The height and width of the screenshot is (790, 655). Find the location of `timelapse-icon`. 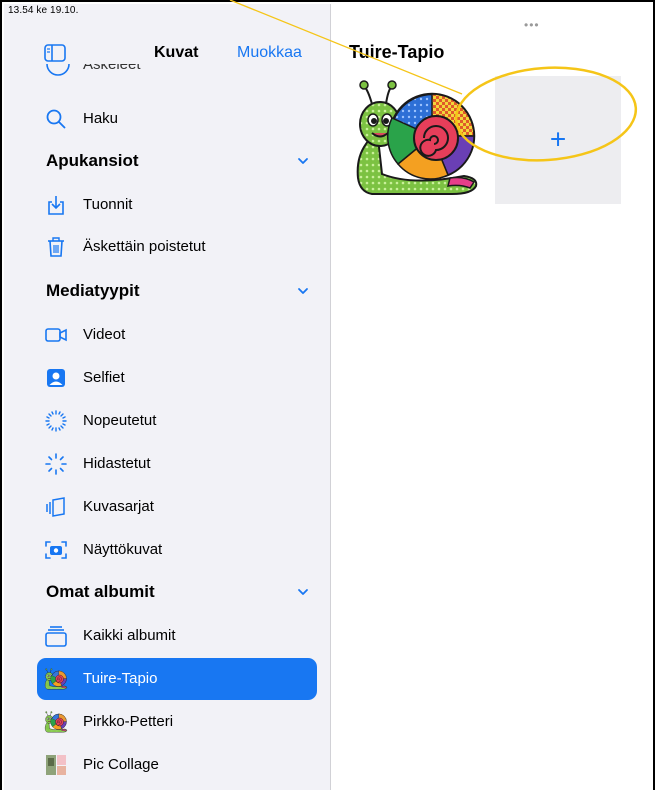

timelapse-icon is located at coordinates (56, 421).